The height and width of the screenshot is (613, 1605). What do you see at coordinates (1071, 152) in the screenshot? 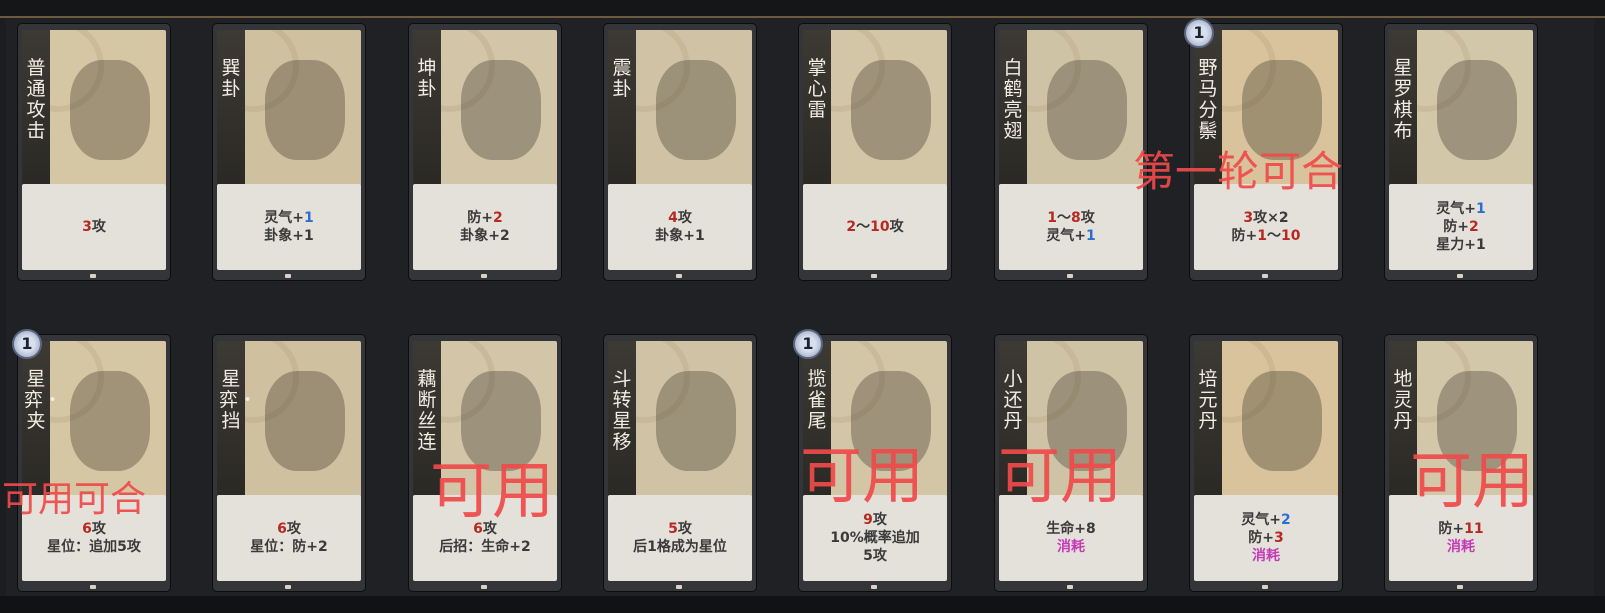
I see `skill-card: 白鹤亮翅 1〜8攻 灵气+1` at bounding box center [1071, 152].